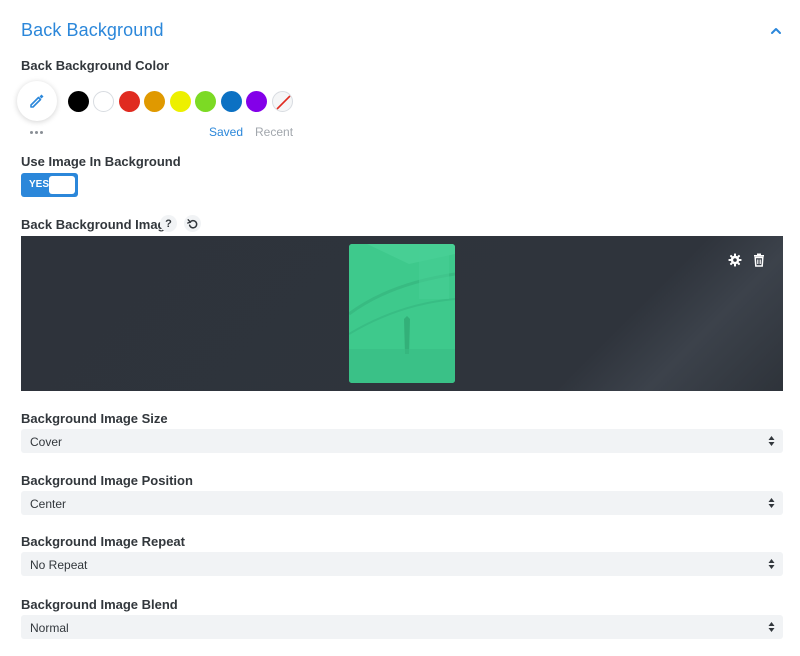 This screenshot has width=800, height=656. I want to click on undo-icon, so click(191, 223).